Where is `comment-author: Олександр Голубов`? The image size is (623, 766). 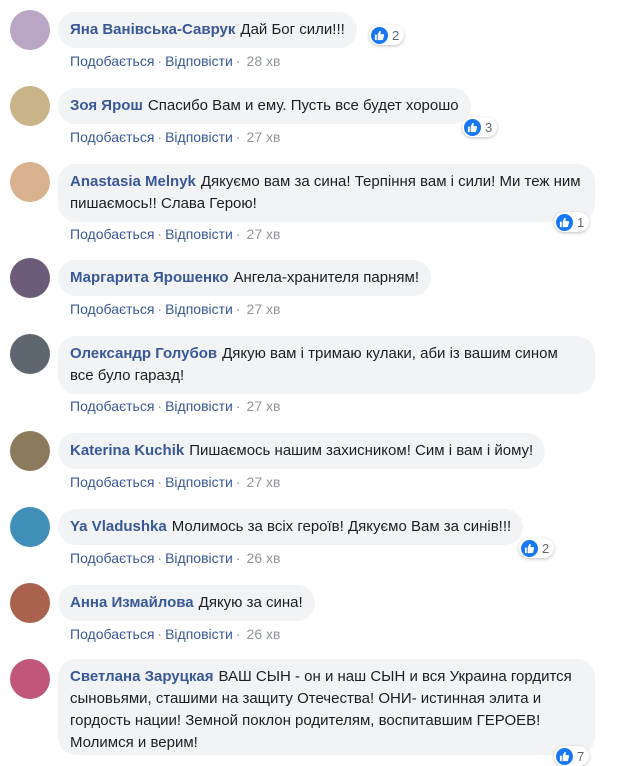 comment-author: Олександр Голубов is located at coordinates (143, 353).